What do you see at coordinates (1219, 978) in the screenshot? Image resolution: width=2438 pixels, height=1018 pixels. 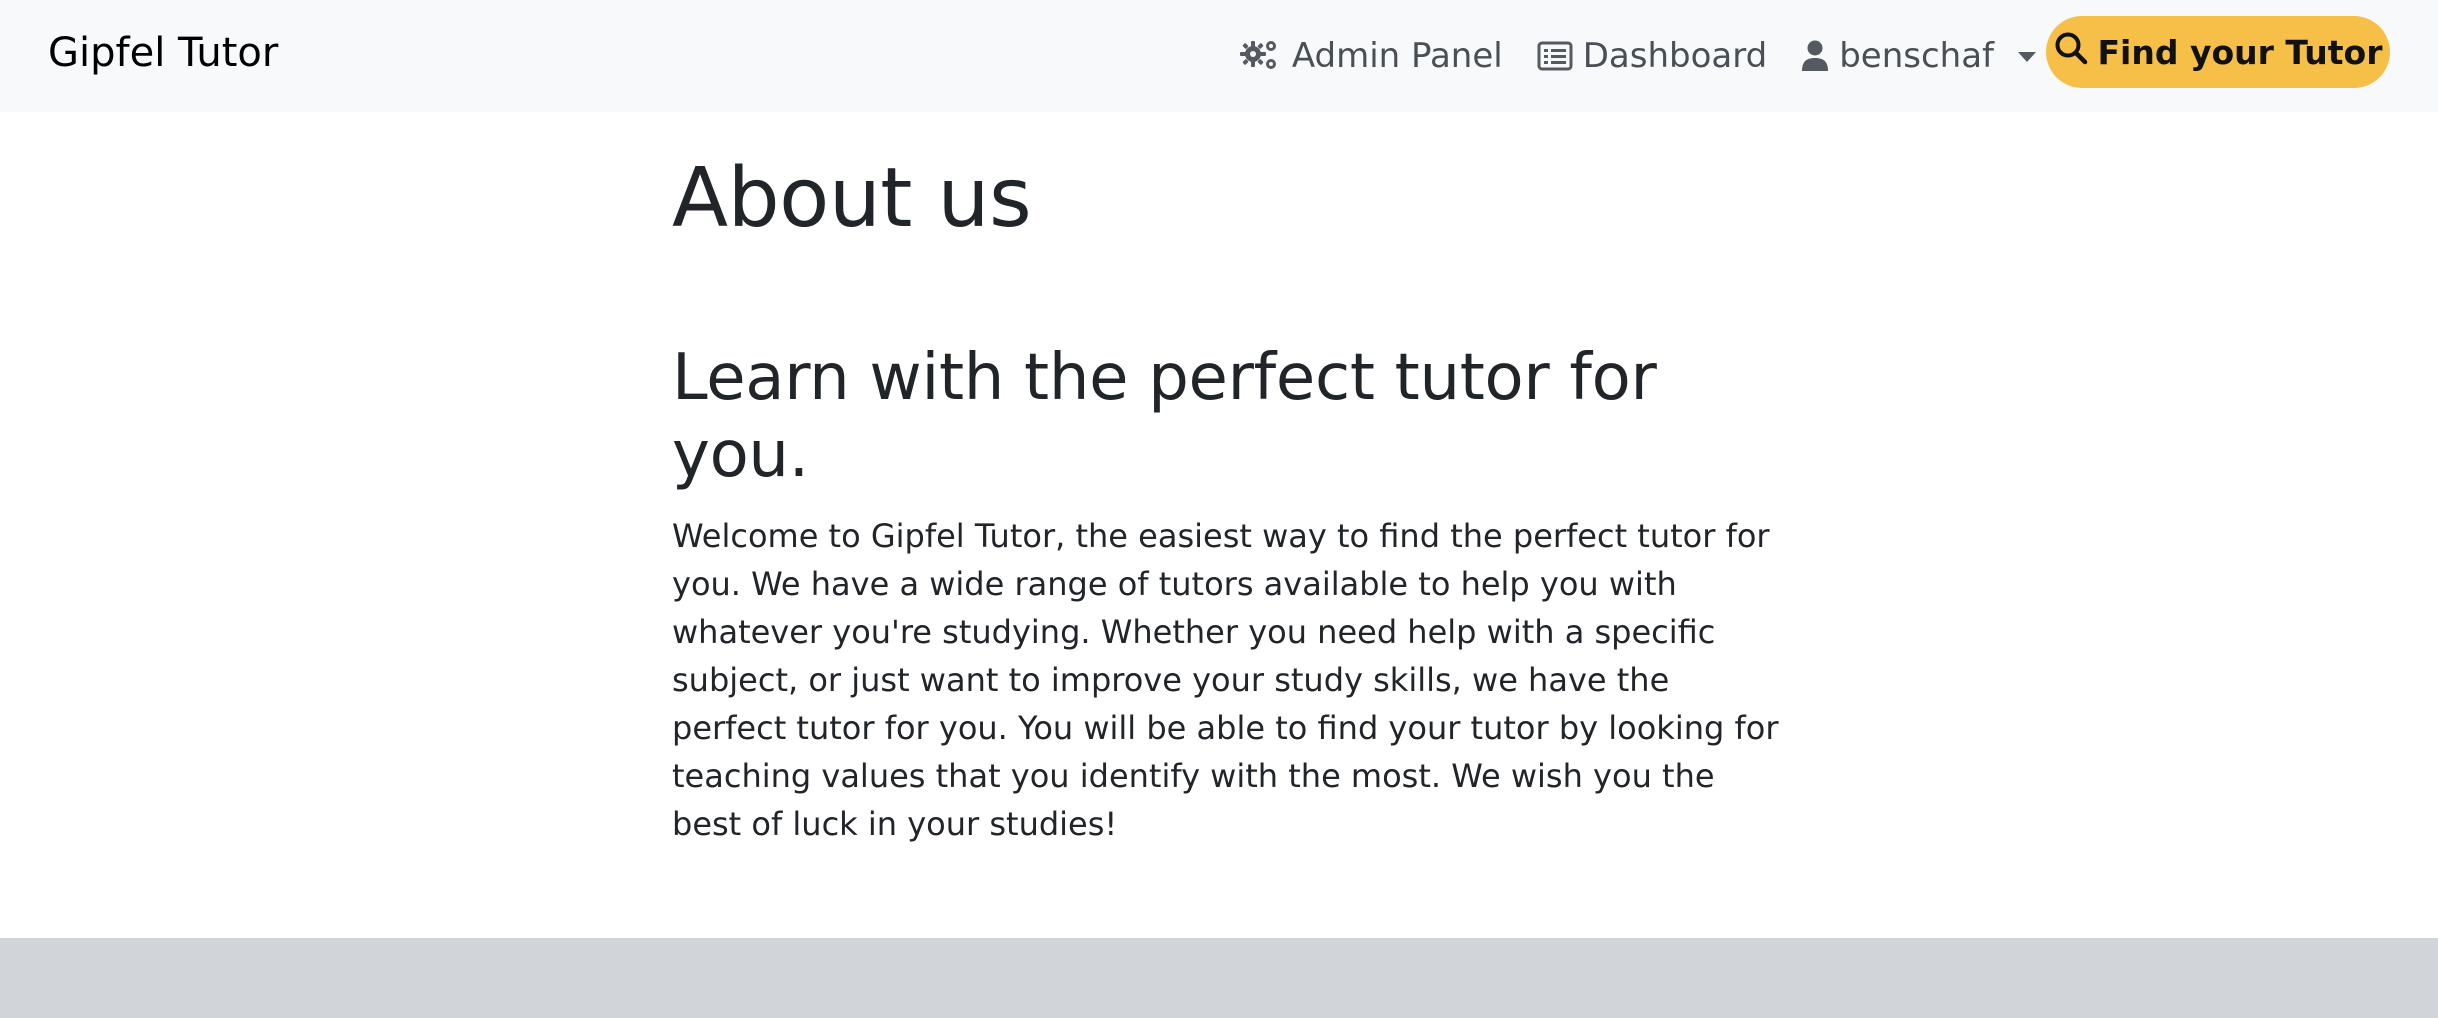 I see `footer` at bounding box center [1219, 978].